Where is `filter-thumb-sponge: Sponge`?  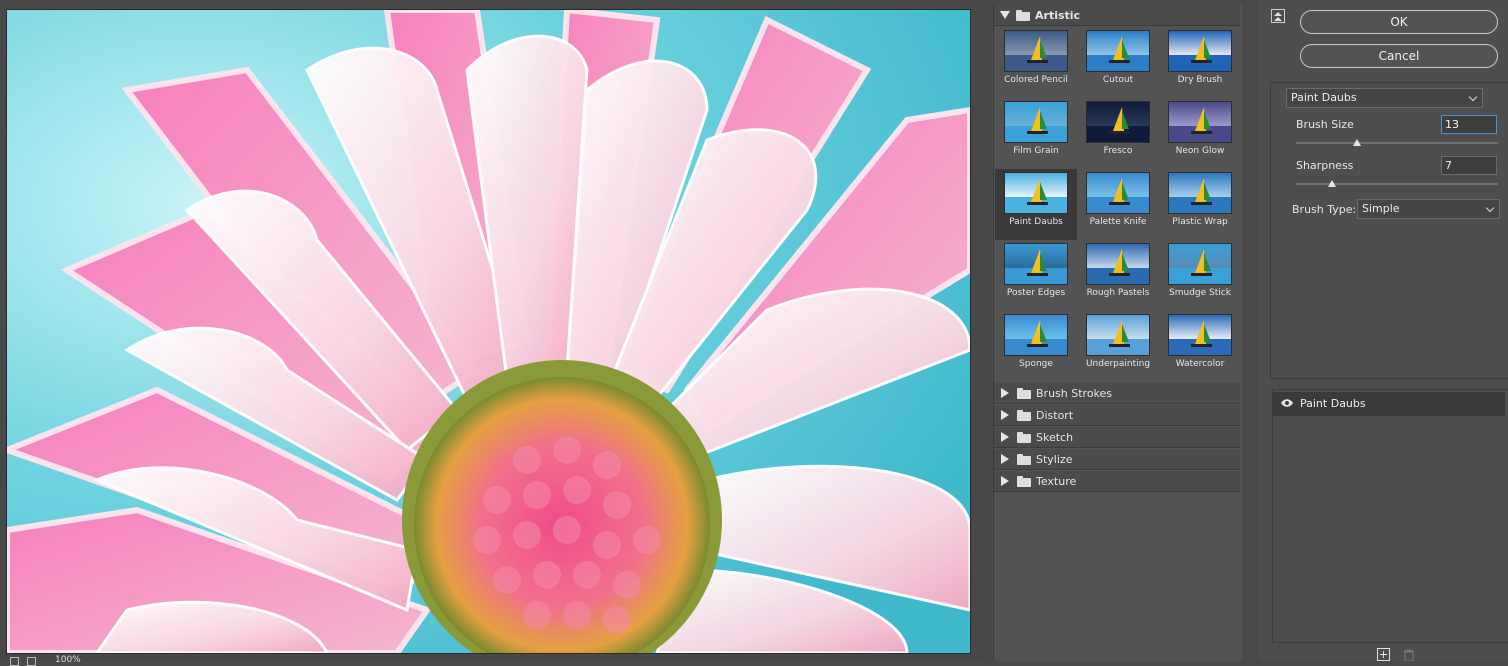
filter-thumb-sponge: Sponge is located at coordinates (1036, 346).